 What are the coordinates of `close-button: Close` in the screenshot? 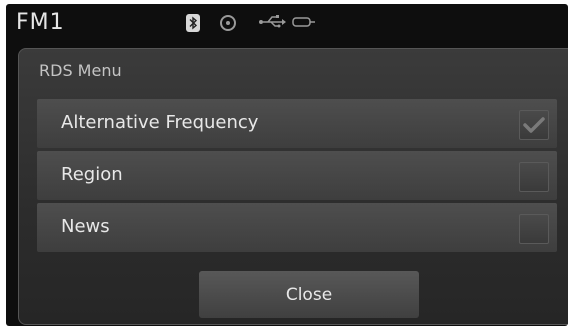 It's located at (309, 294).